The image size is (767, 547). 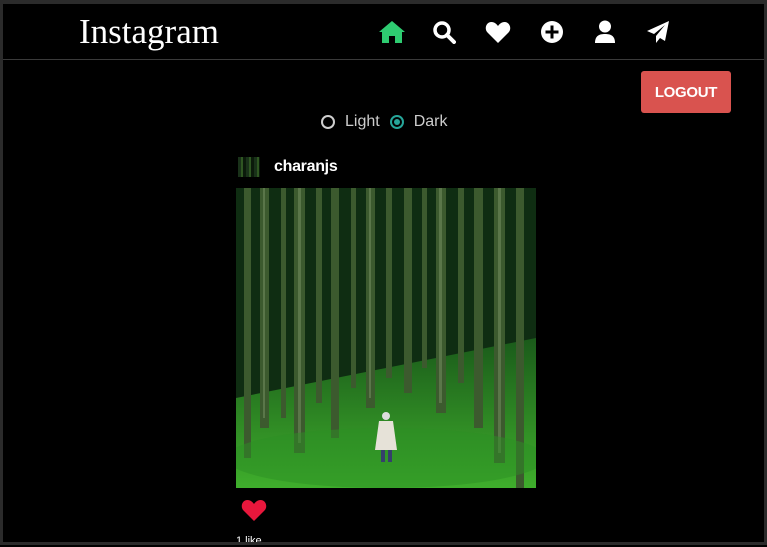 I want to click on search-icon, so click(x=444, y=32).